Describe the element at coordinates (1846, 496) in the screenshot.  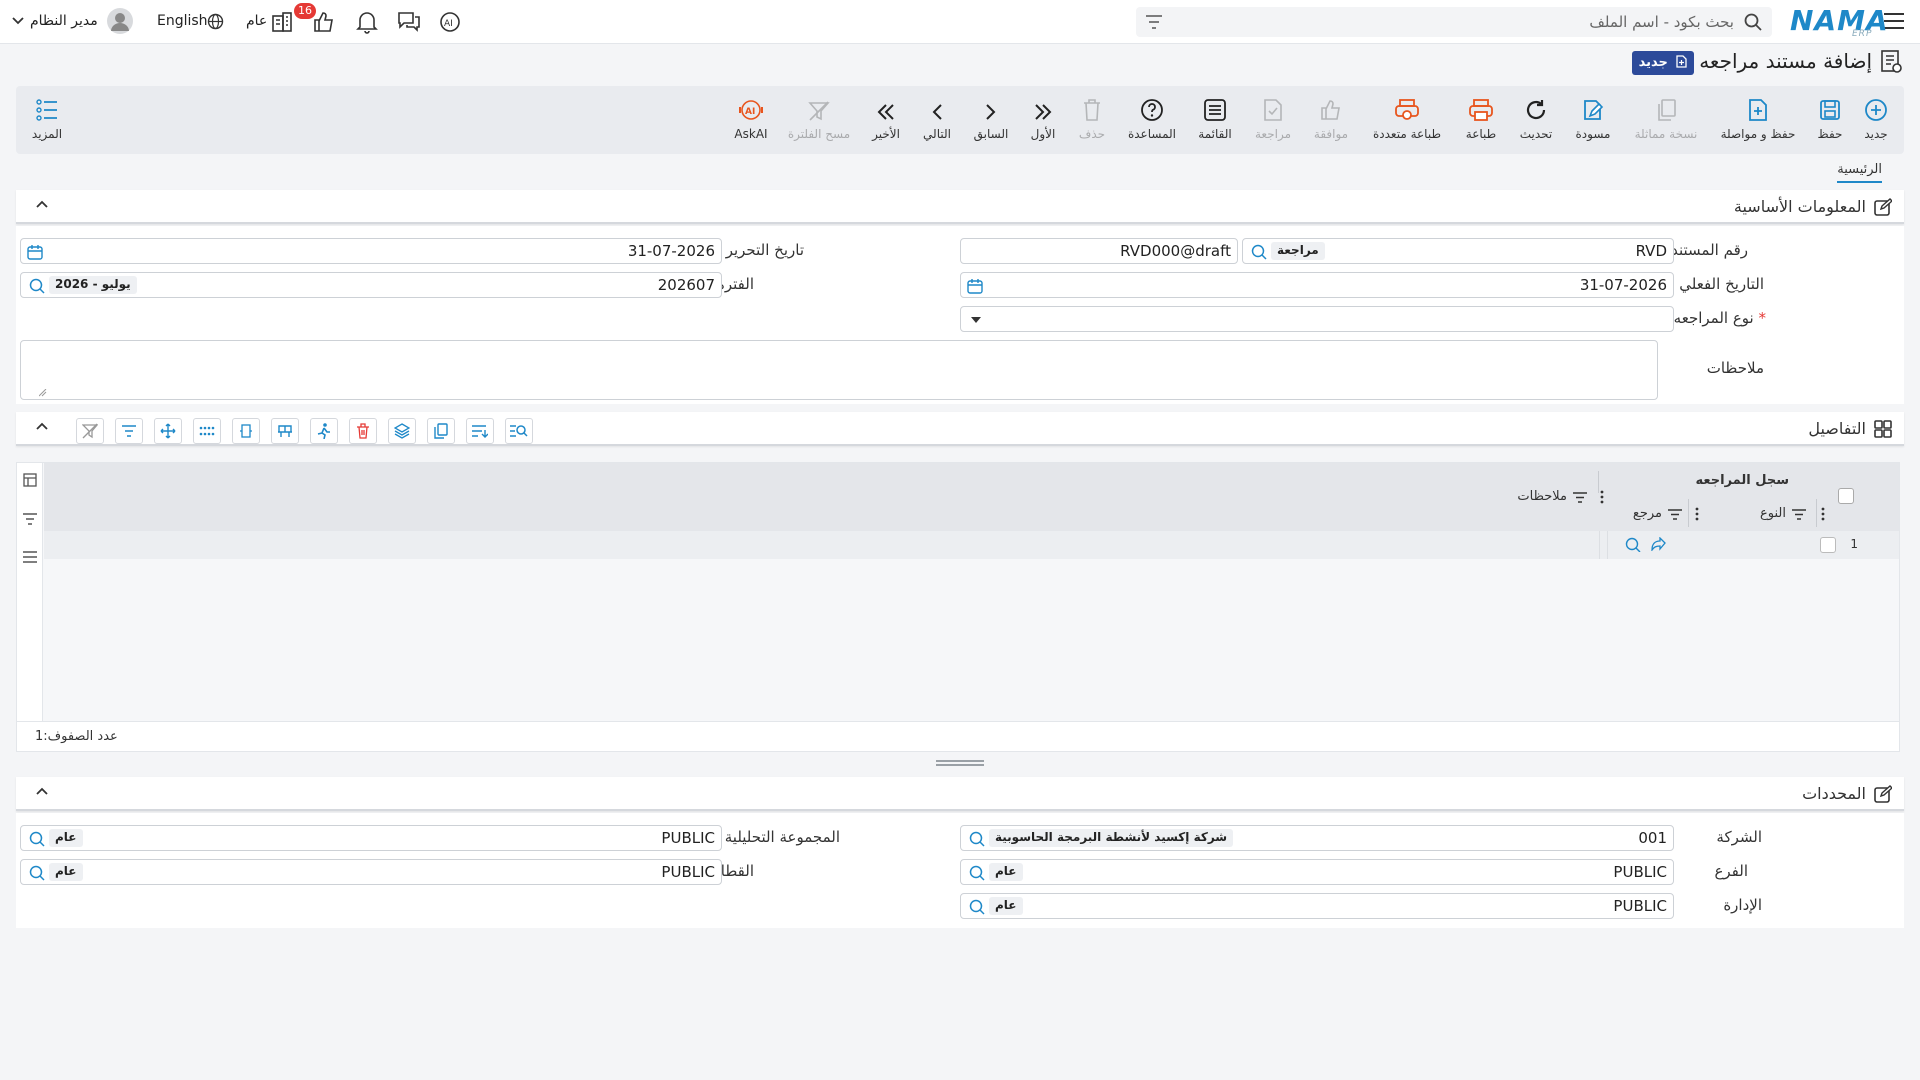
I see `select-all-checkbox` at that location.